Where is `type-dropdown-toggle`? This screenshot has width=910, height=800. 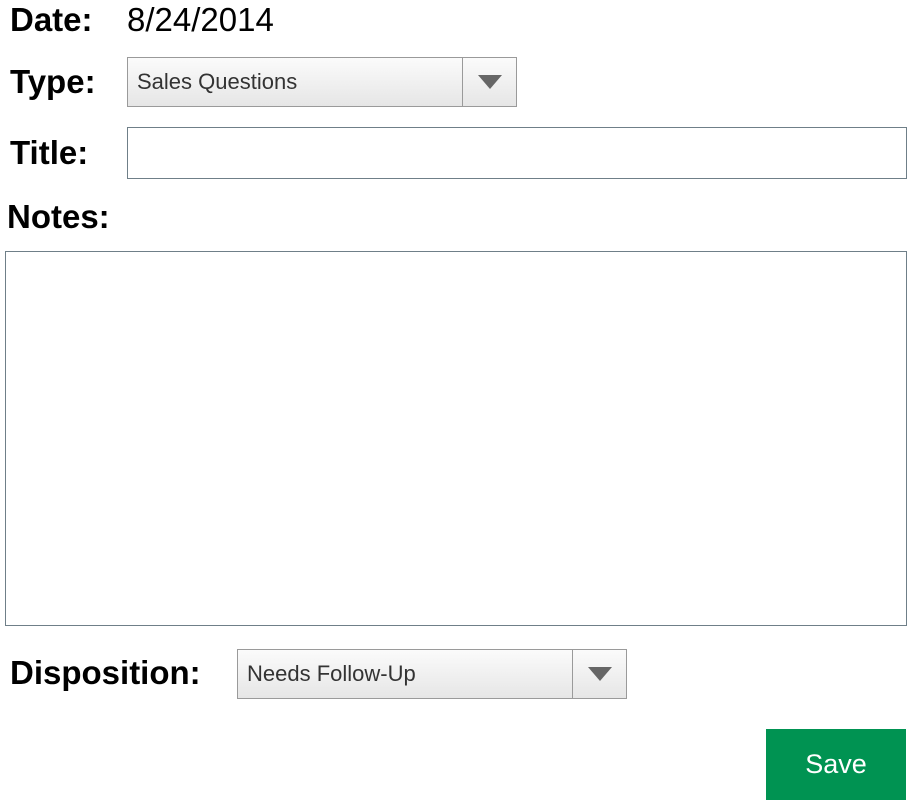 type-dropdown-toggle is located at coordinates (489, 82).